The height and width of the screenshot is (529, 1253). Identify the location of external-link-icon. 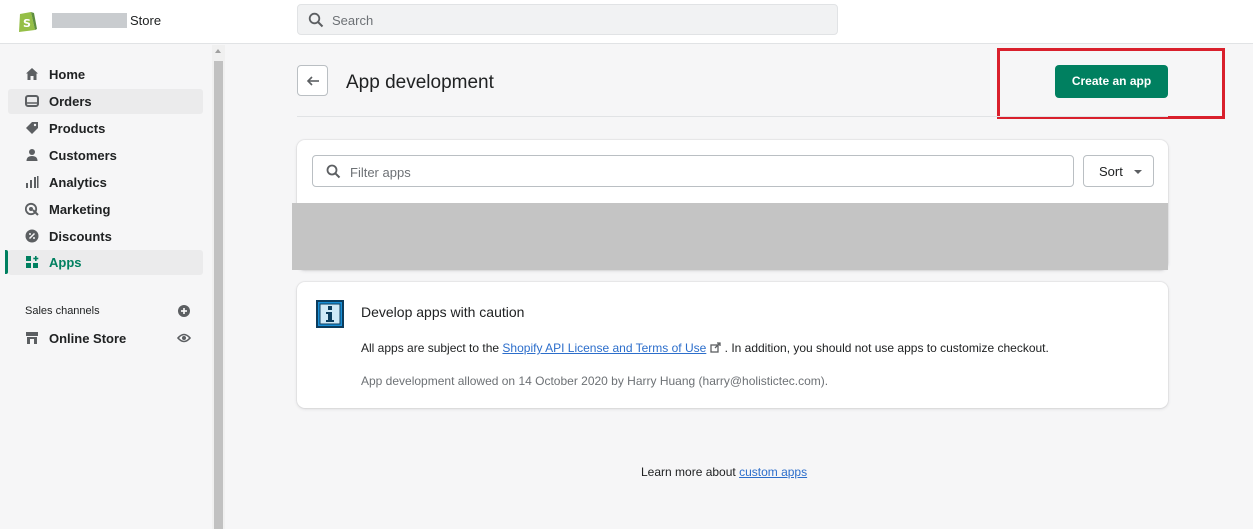
(715, 347).